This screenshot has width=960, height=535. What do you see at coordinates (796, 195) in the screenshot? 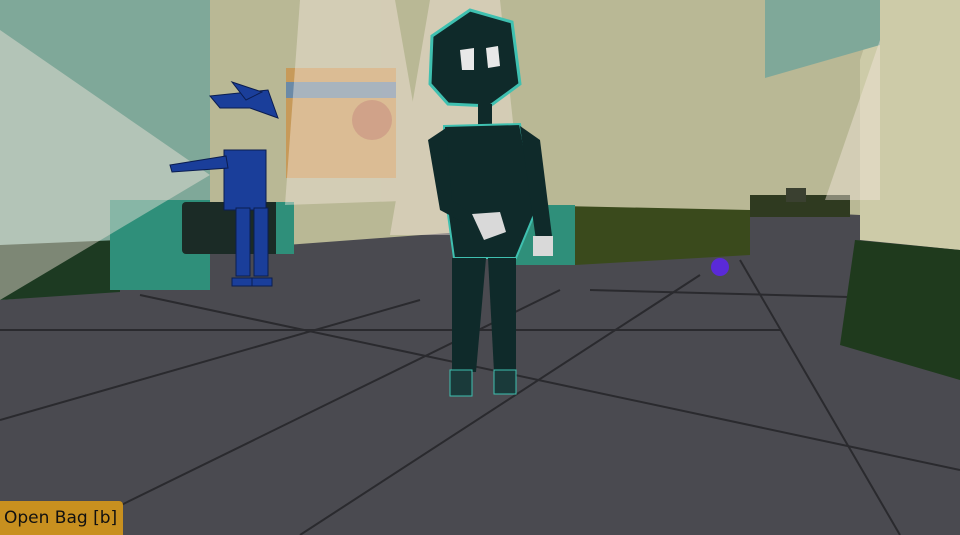
I see `monitor-prop` at bounding box center [796, 195].